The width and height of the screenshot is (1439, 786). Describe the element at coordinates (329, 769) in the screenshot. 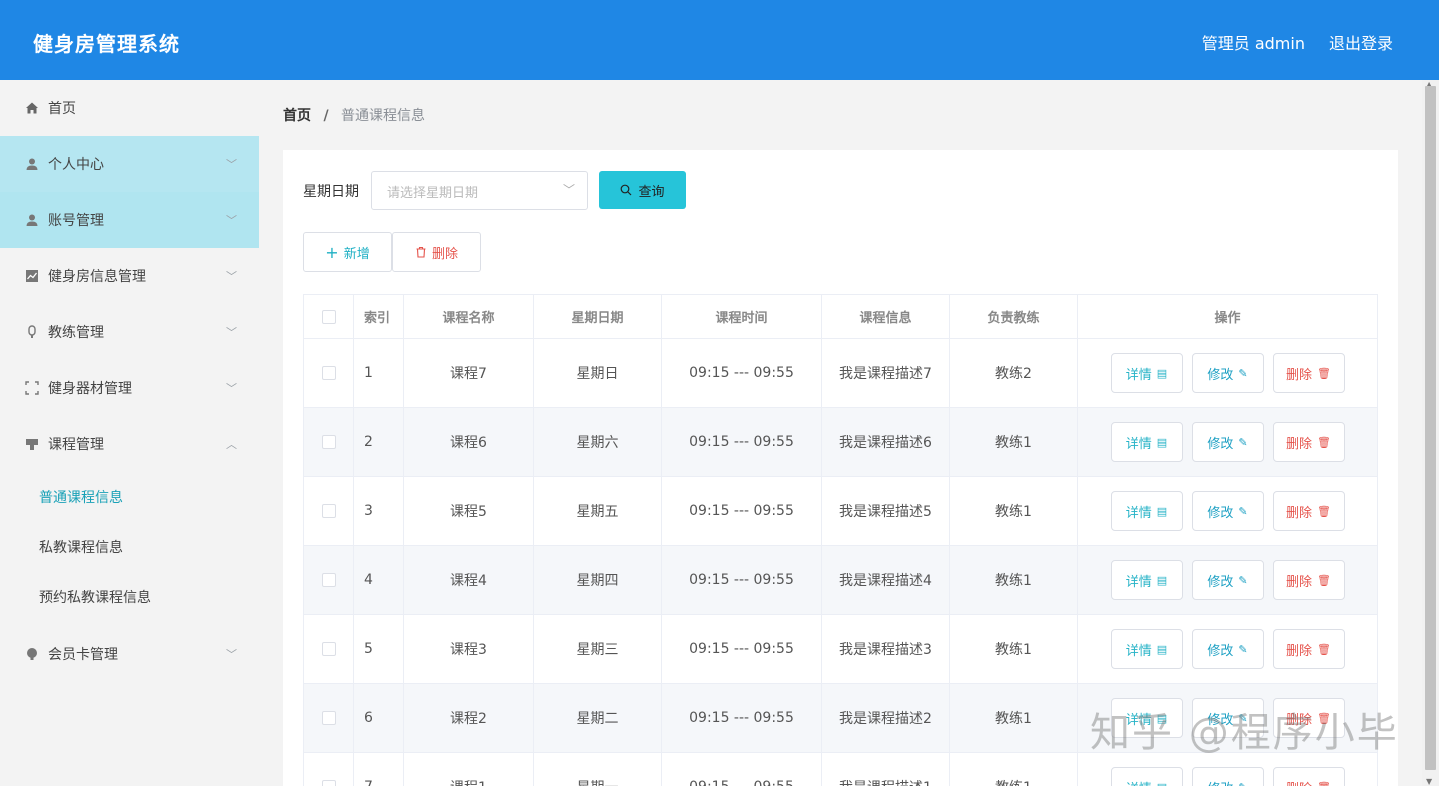

I see `row-select-cell` at that location.